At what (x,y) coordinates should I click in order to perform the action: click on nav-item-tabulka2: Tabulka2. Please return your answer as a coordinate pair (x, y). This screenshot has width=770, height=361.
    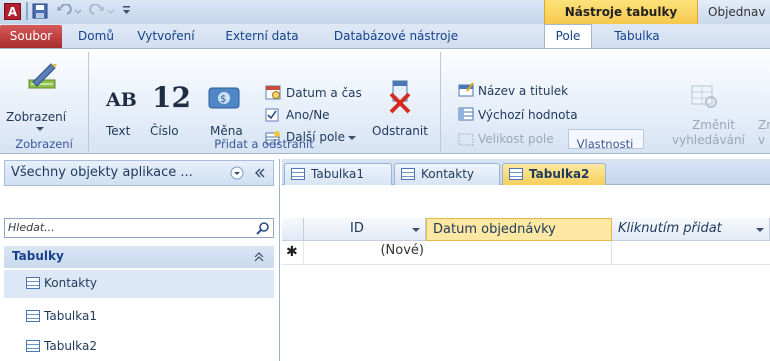
    Looking at the image, I should click on (139, 347).